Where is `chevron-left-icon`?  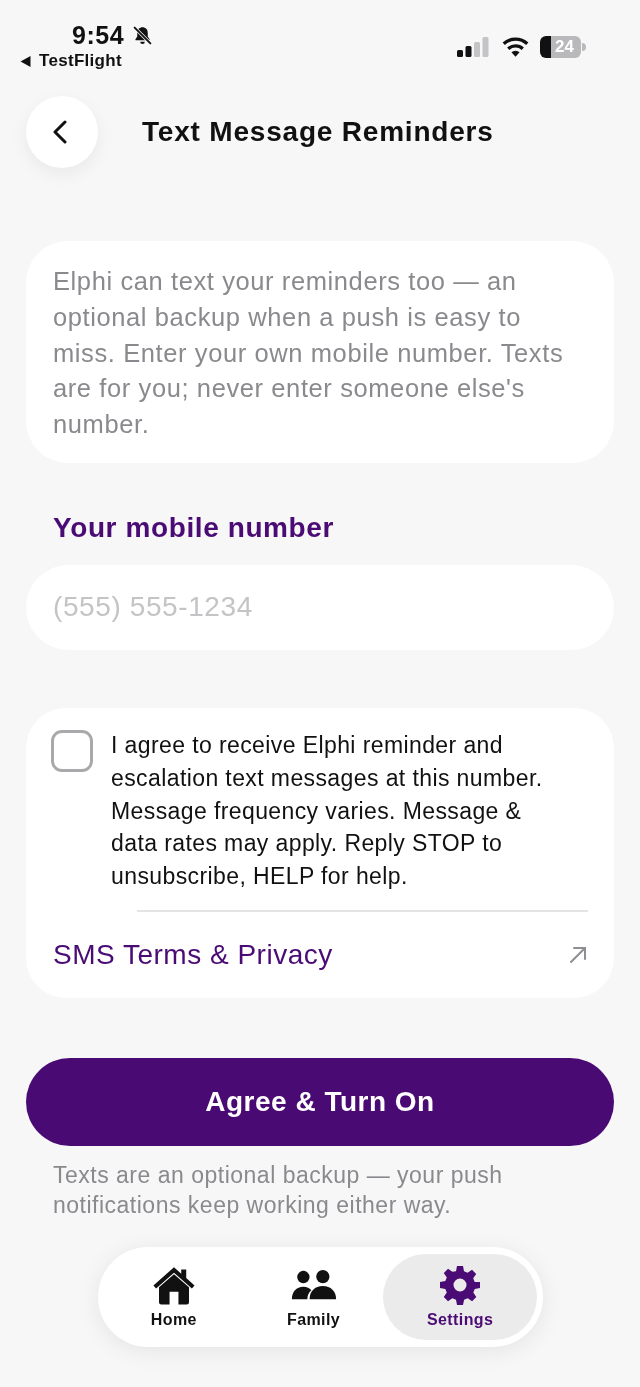 chevron-left-icon is located at coordinates (60, 132).